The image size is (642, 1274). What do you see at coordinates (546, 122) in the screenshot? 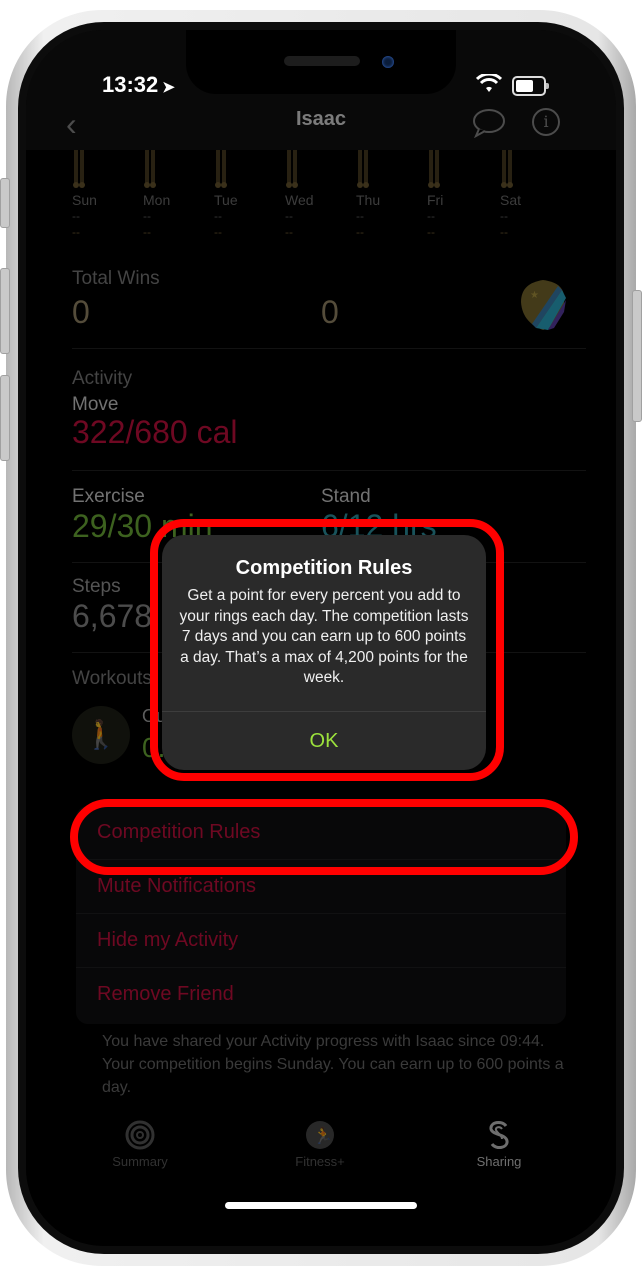
I see `info-icon: i` at bounding box center [546, 122].